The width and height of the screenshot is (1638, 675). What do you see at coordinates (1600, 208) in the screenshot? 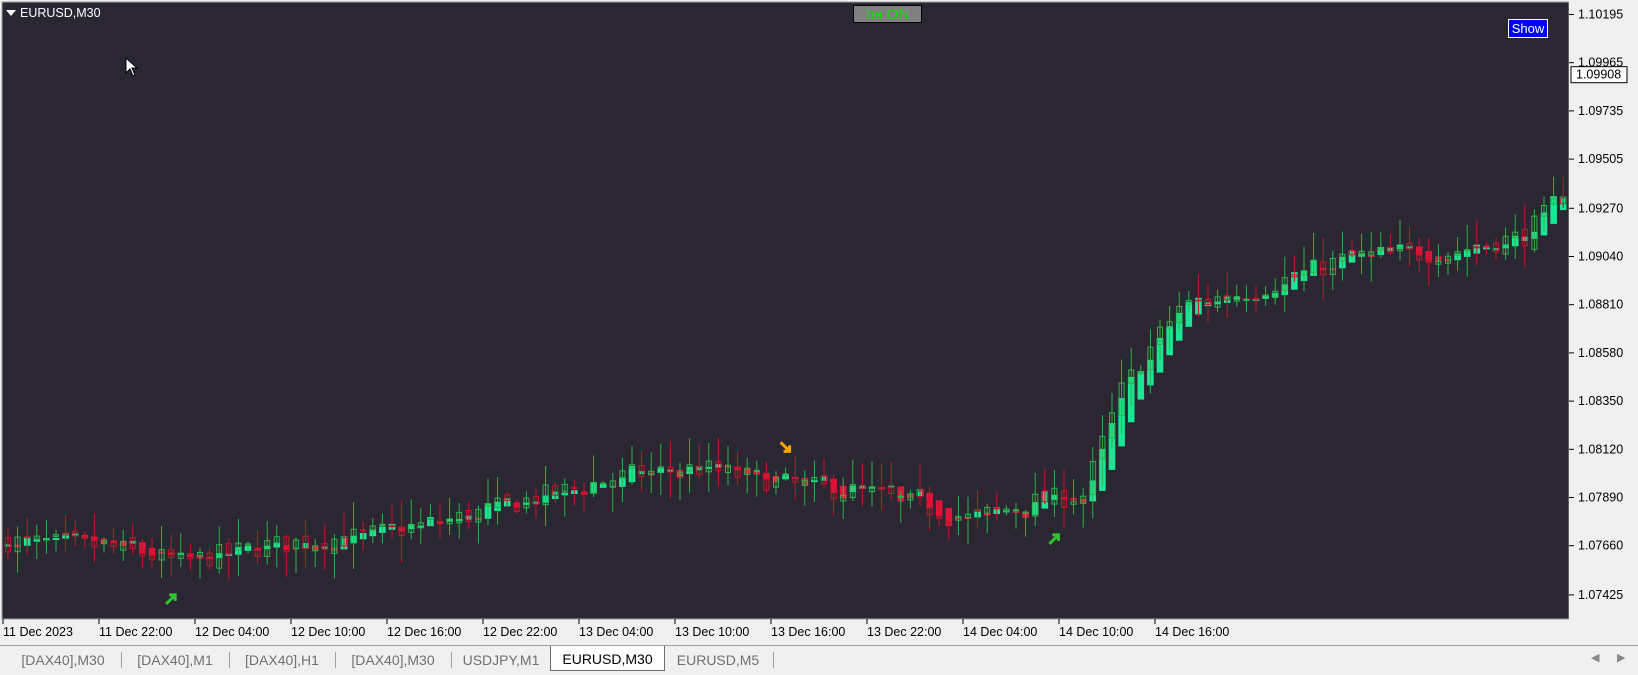
I see `price-tick-label: 1.09270` at bounding box center [1600, 208].